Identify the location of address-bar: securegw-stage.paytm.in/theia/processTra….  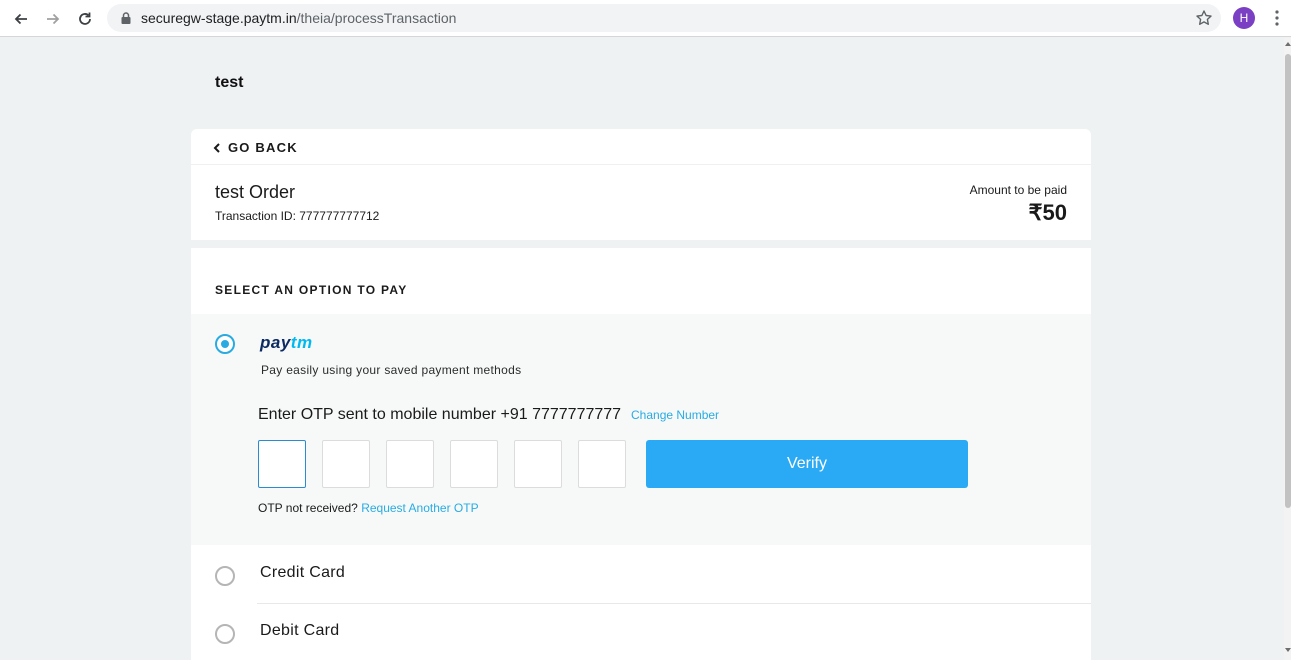
(664, 18).